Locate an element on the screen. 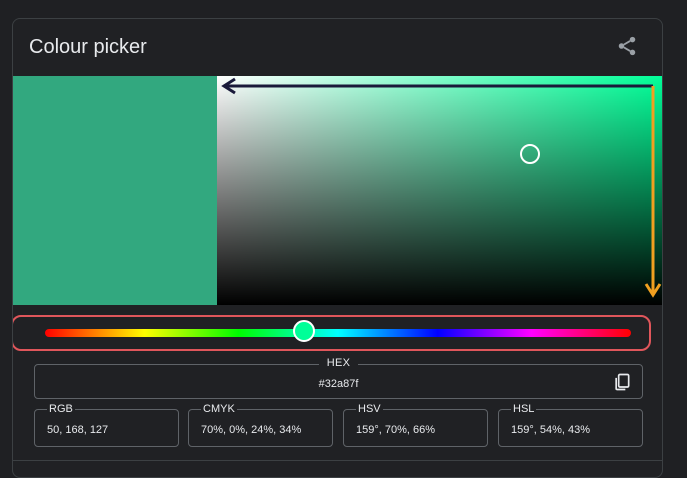 Image resolution: width=687 pixels, height=478 pixels. share-icon is located at coordinates (627, 46).